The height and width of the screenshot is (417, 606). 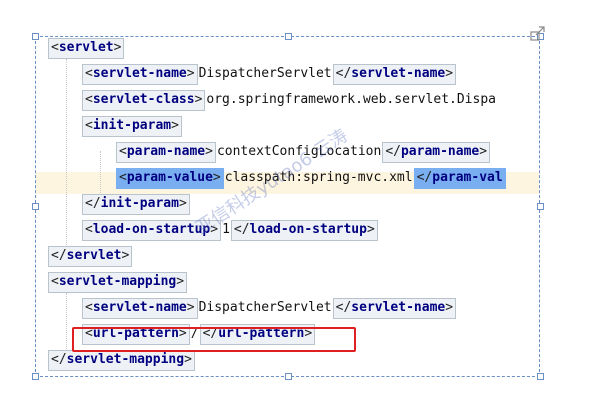 I want to click on code-line: <init-param>, so click(x=132, y=126).